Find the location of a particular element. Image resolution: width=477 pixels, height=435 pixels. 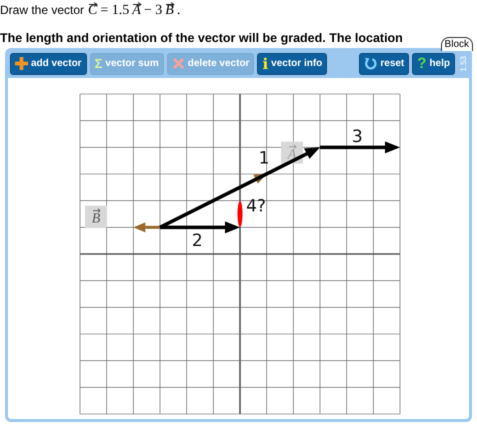

step-label: 4? is located at coordinates (256, 206).